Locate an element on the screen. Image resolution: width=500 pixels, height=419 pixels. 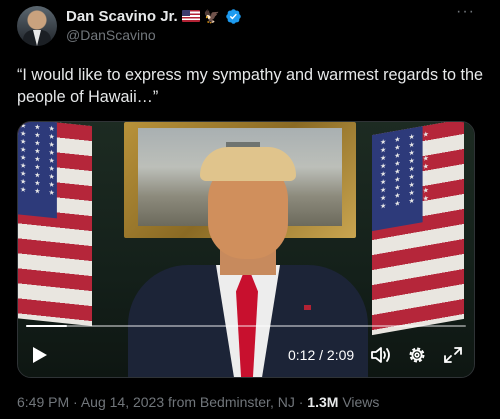
views-label: Views is located at coordinates (361, 402).